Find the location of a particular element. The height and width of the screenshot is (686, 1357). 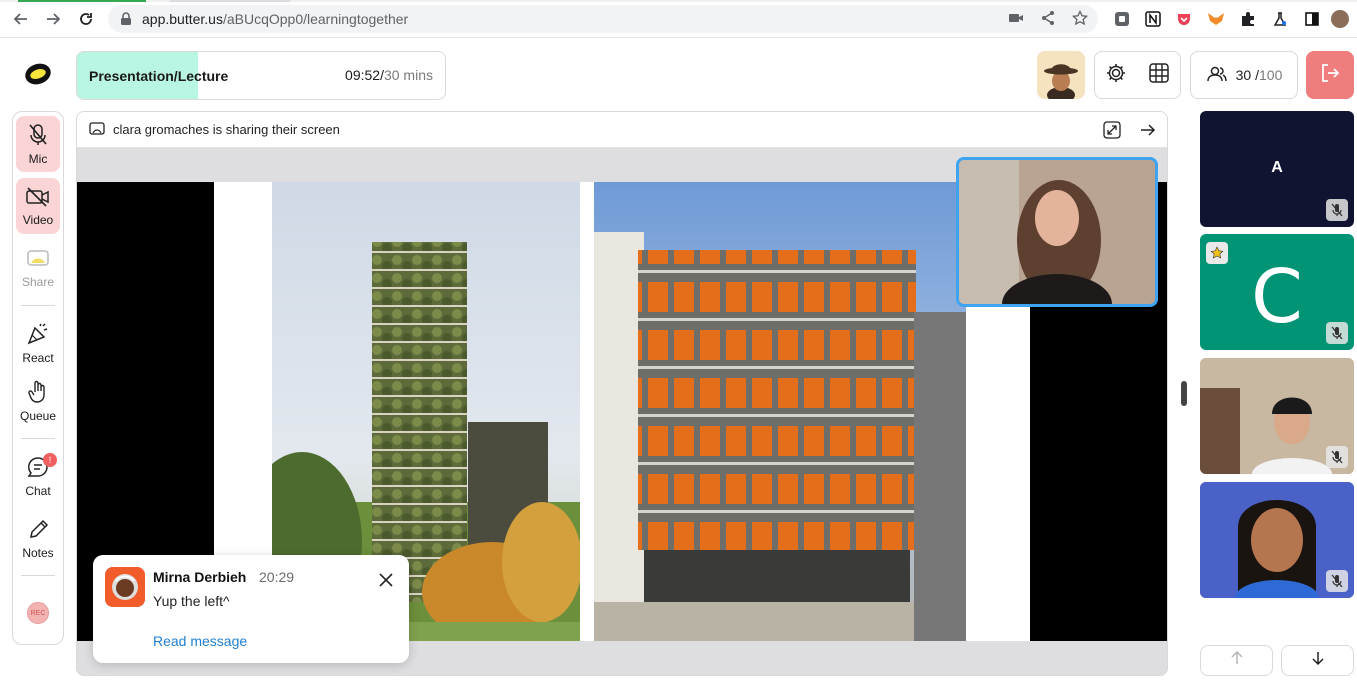

party-popper-icon is located at coordinates (38, 335).